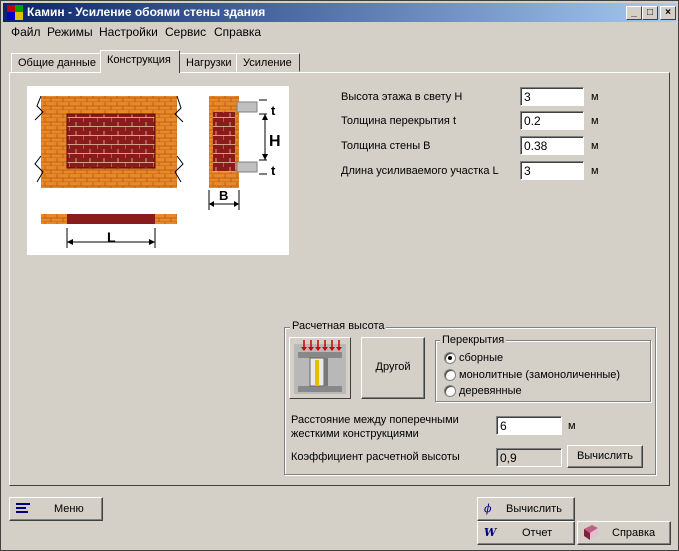 Image resolution: width=679 pixels, height=551 pixels. I want to click on distance-label-line2: жесткими конструкциями, so click(355, 434).